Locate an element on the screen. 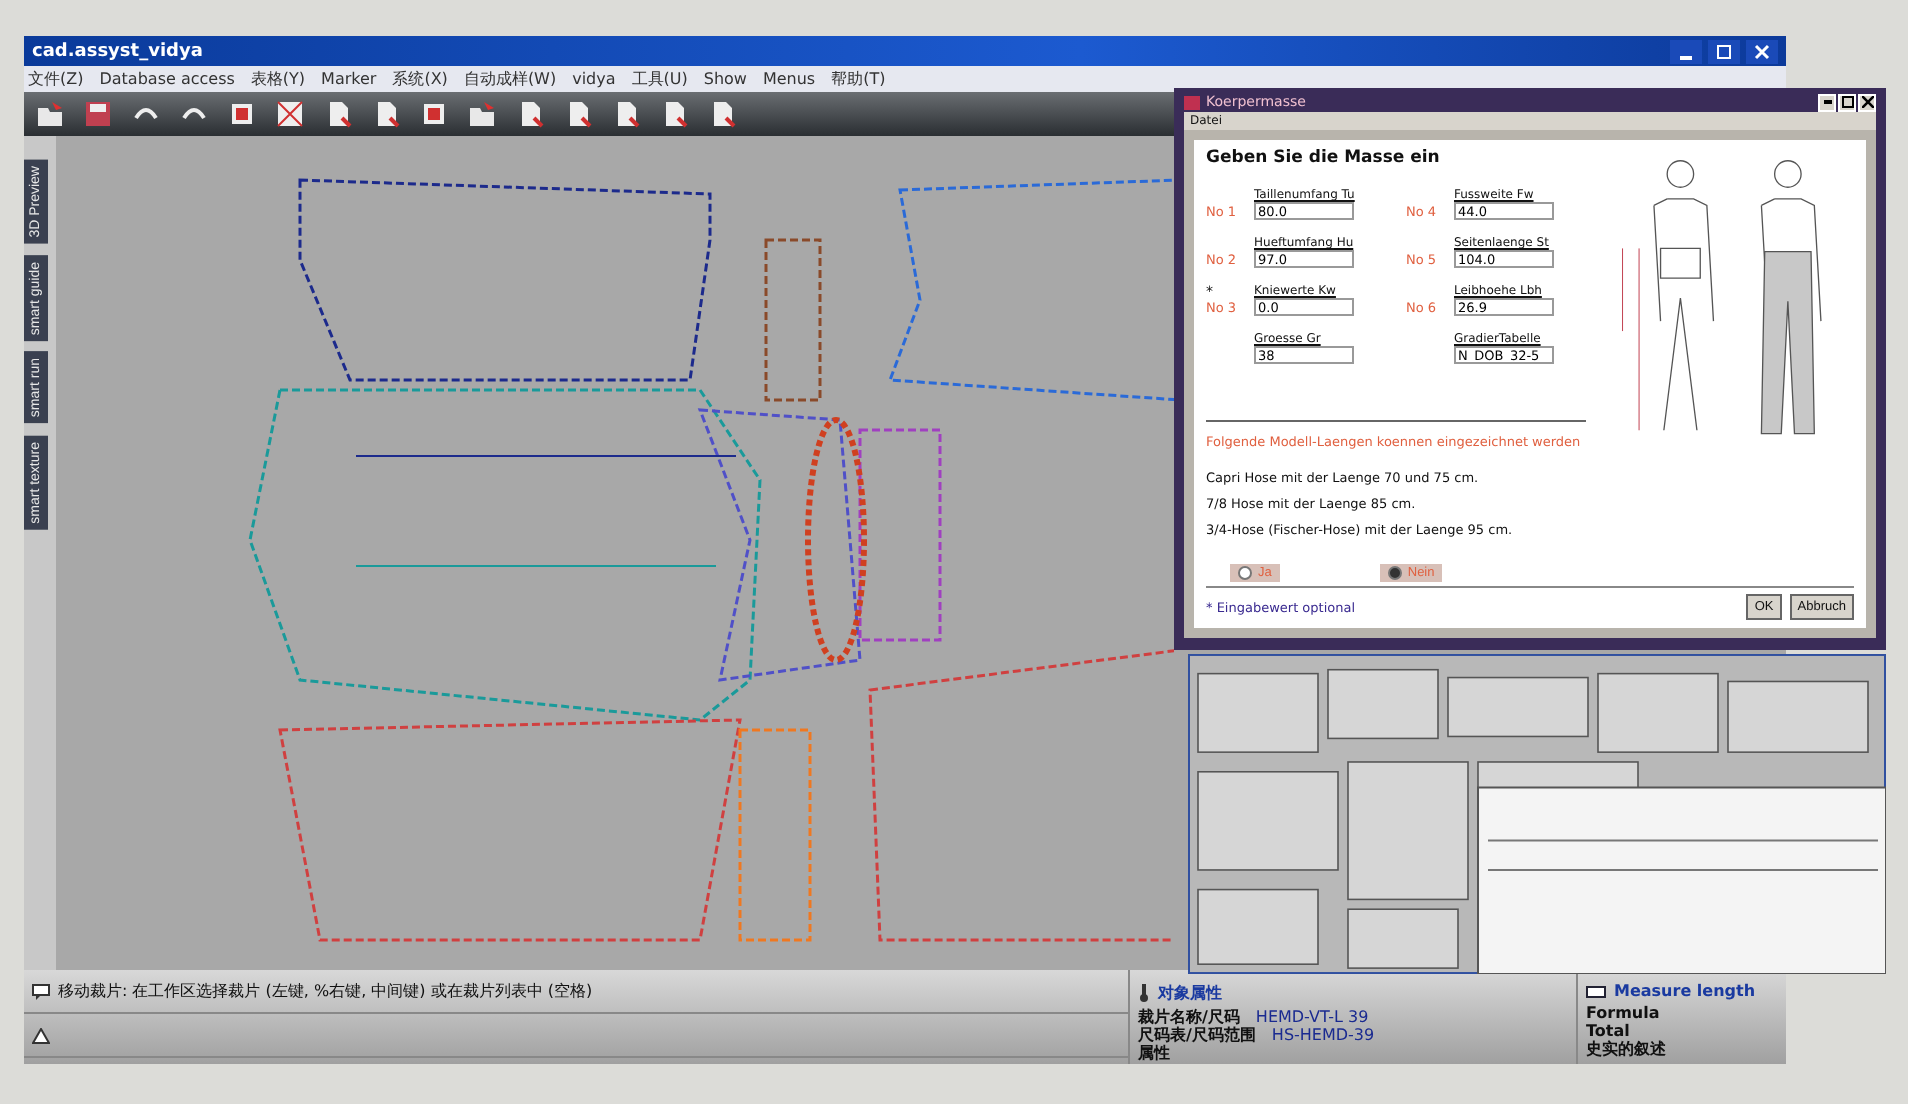 This screenshot has width=1908, height=1104. property-label: 尺码表/尺码范围 is located at coordinates (1197, 1035).